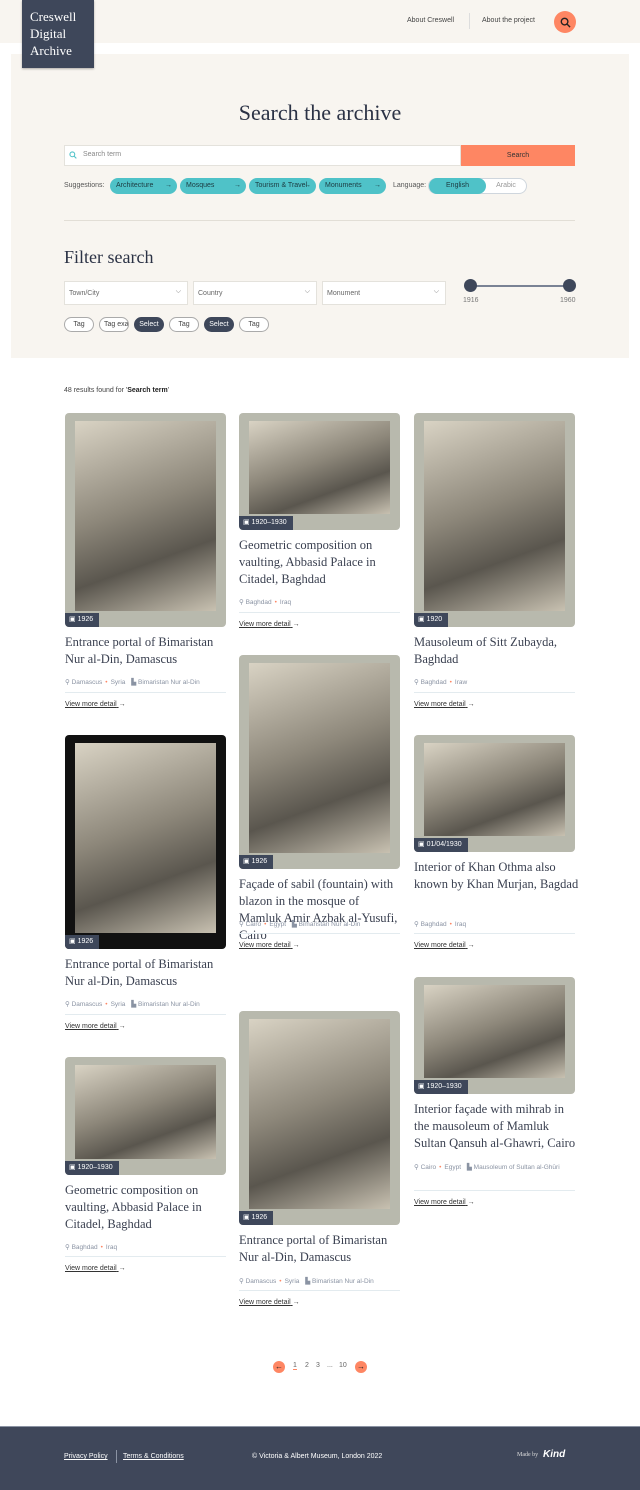  What do you see at coordinates (430, 20) in the screenshot?
I see `nav-about-creswell: About Creswell` at bounding box center [430, 20].